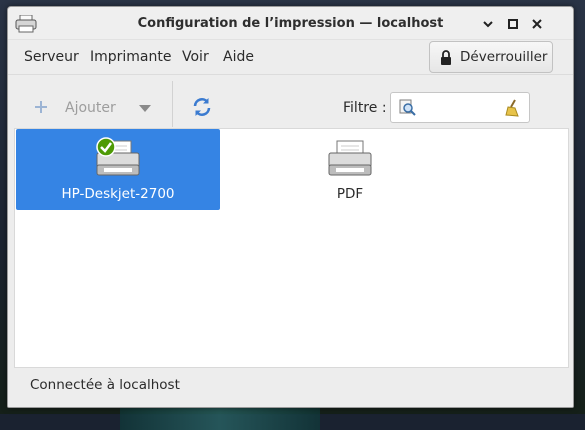  I want to click on statusbar: Connectée à localhost, so click(290, 387).